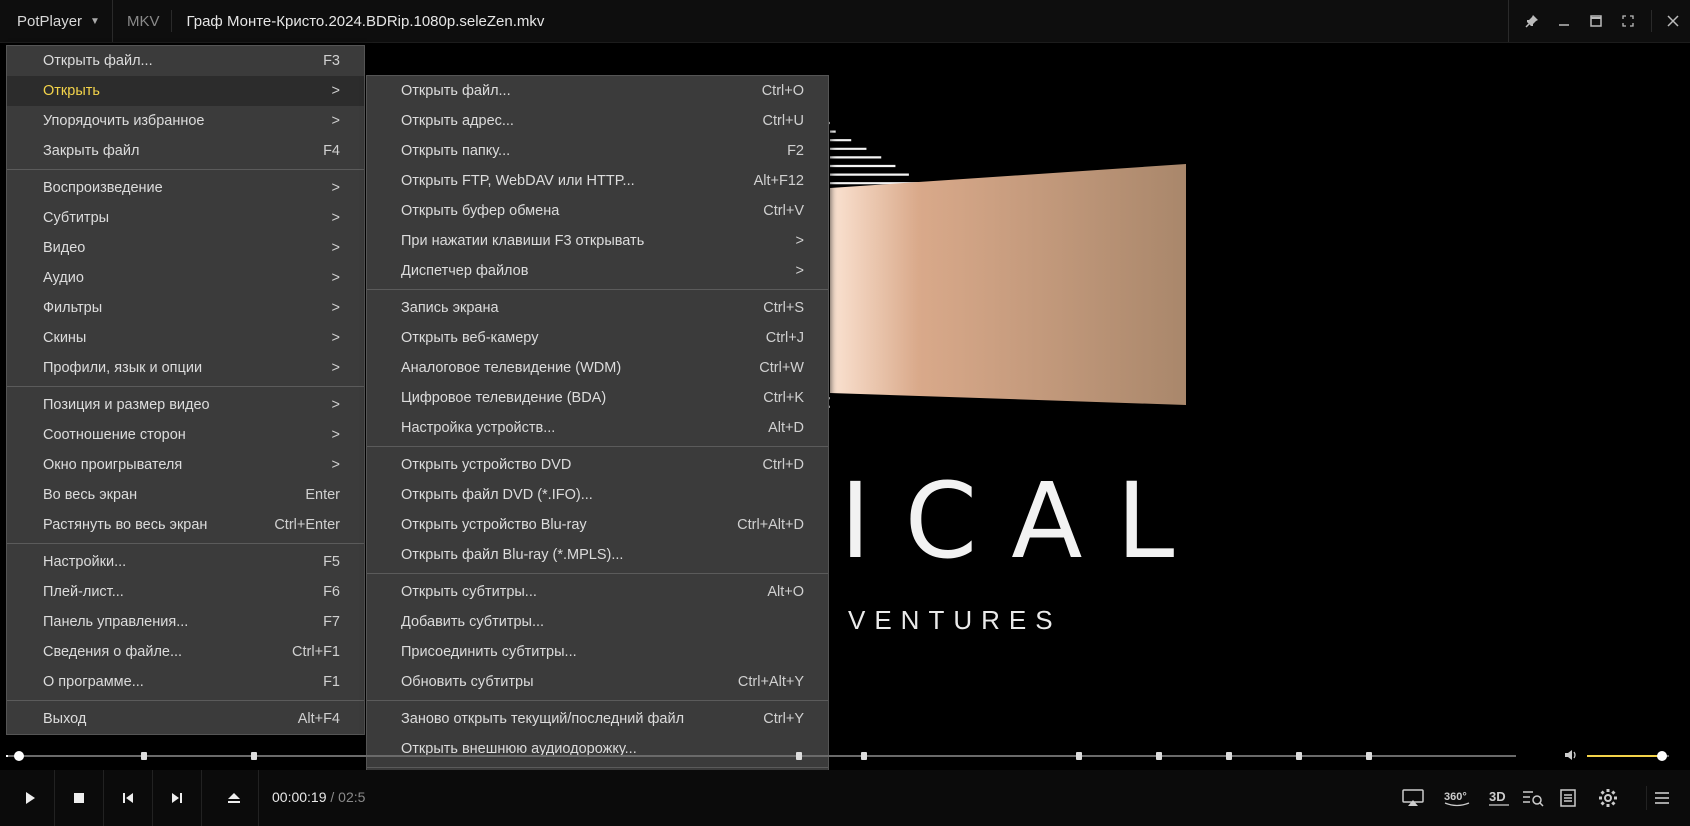 The width and height of the screenshot is (1690, 826). Describe the element at coordinates (103, 188) in the screenshot. I see `menu-item-label: Воспроизведение` at that location.